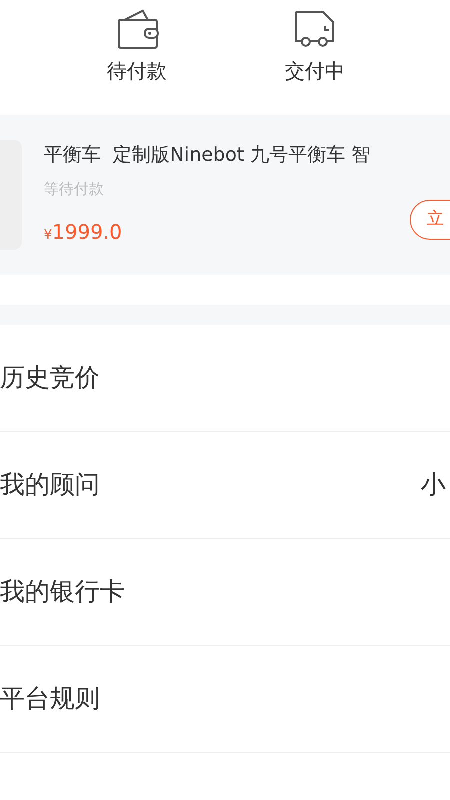  I want to click on menu-label: 历史竞价, so click(50, 378).